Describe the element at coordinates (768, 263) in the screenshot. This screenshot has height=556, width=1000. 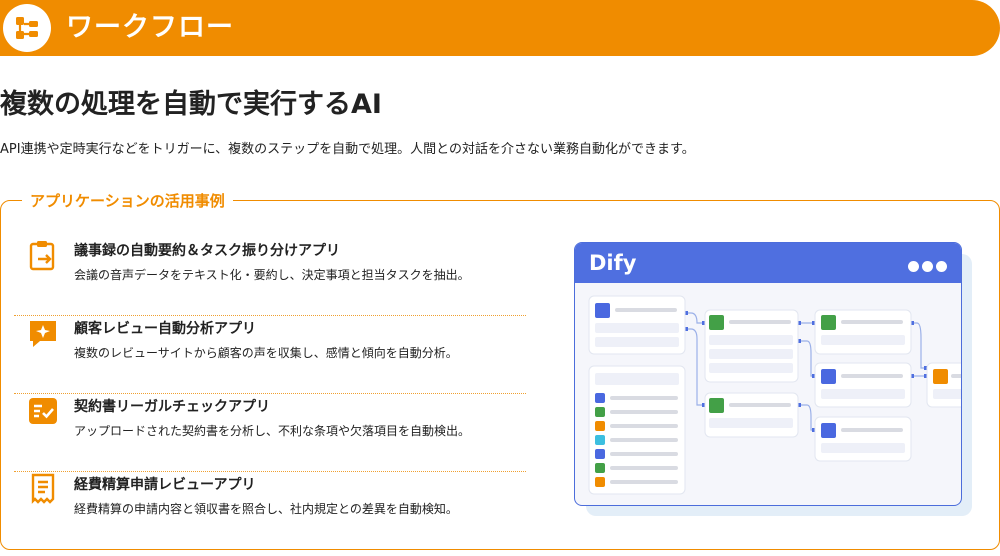
I see `mockup-header: Dify` at that location.